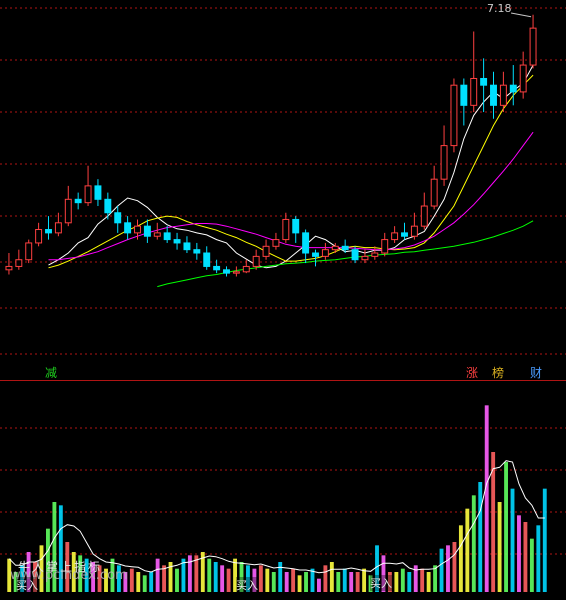 This screenshot has height=600, width=566. Describe the element at coordinates (472, 373) in the screenshot. I see `event-tag-limit-up: 涨` at that location.